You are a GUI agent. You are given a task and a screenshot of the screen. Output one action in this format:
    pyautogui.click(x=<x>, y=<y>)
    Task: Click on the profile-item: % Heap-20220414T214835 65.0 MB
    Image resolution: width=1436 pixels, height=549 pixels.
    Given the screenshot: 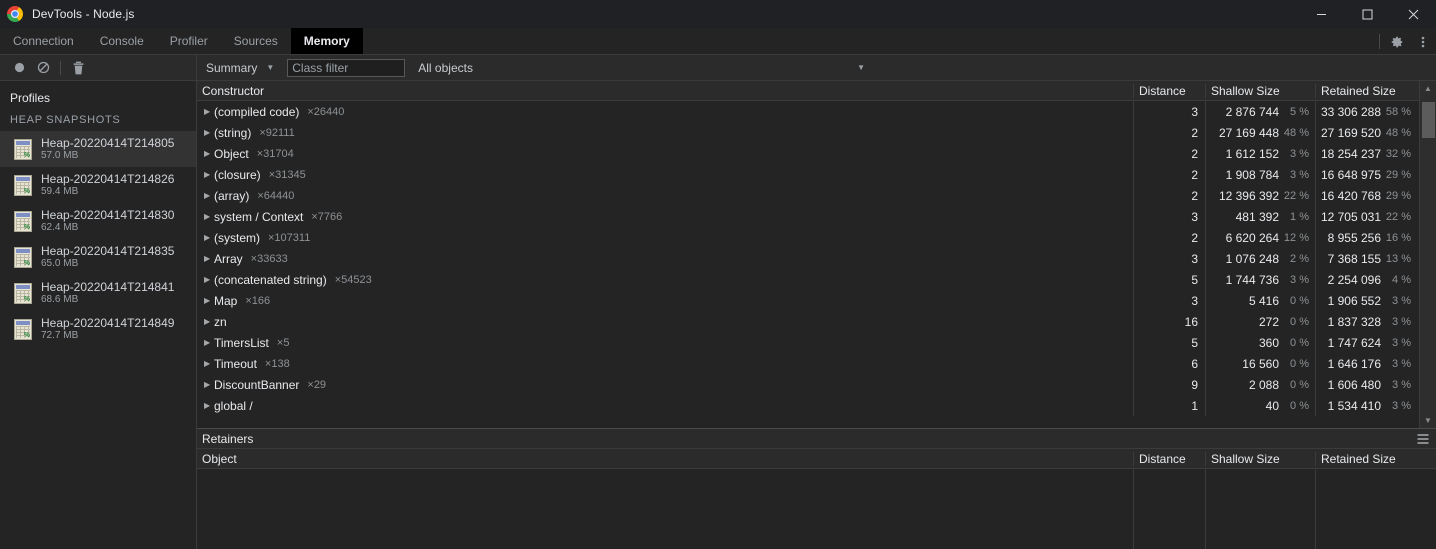 What is the action you would take?
    pyautogui.click(x=98, y=257)
    